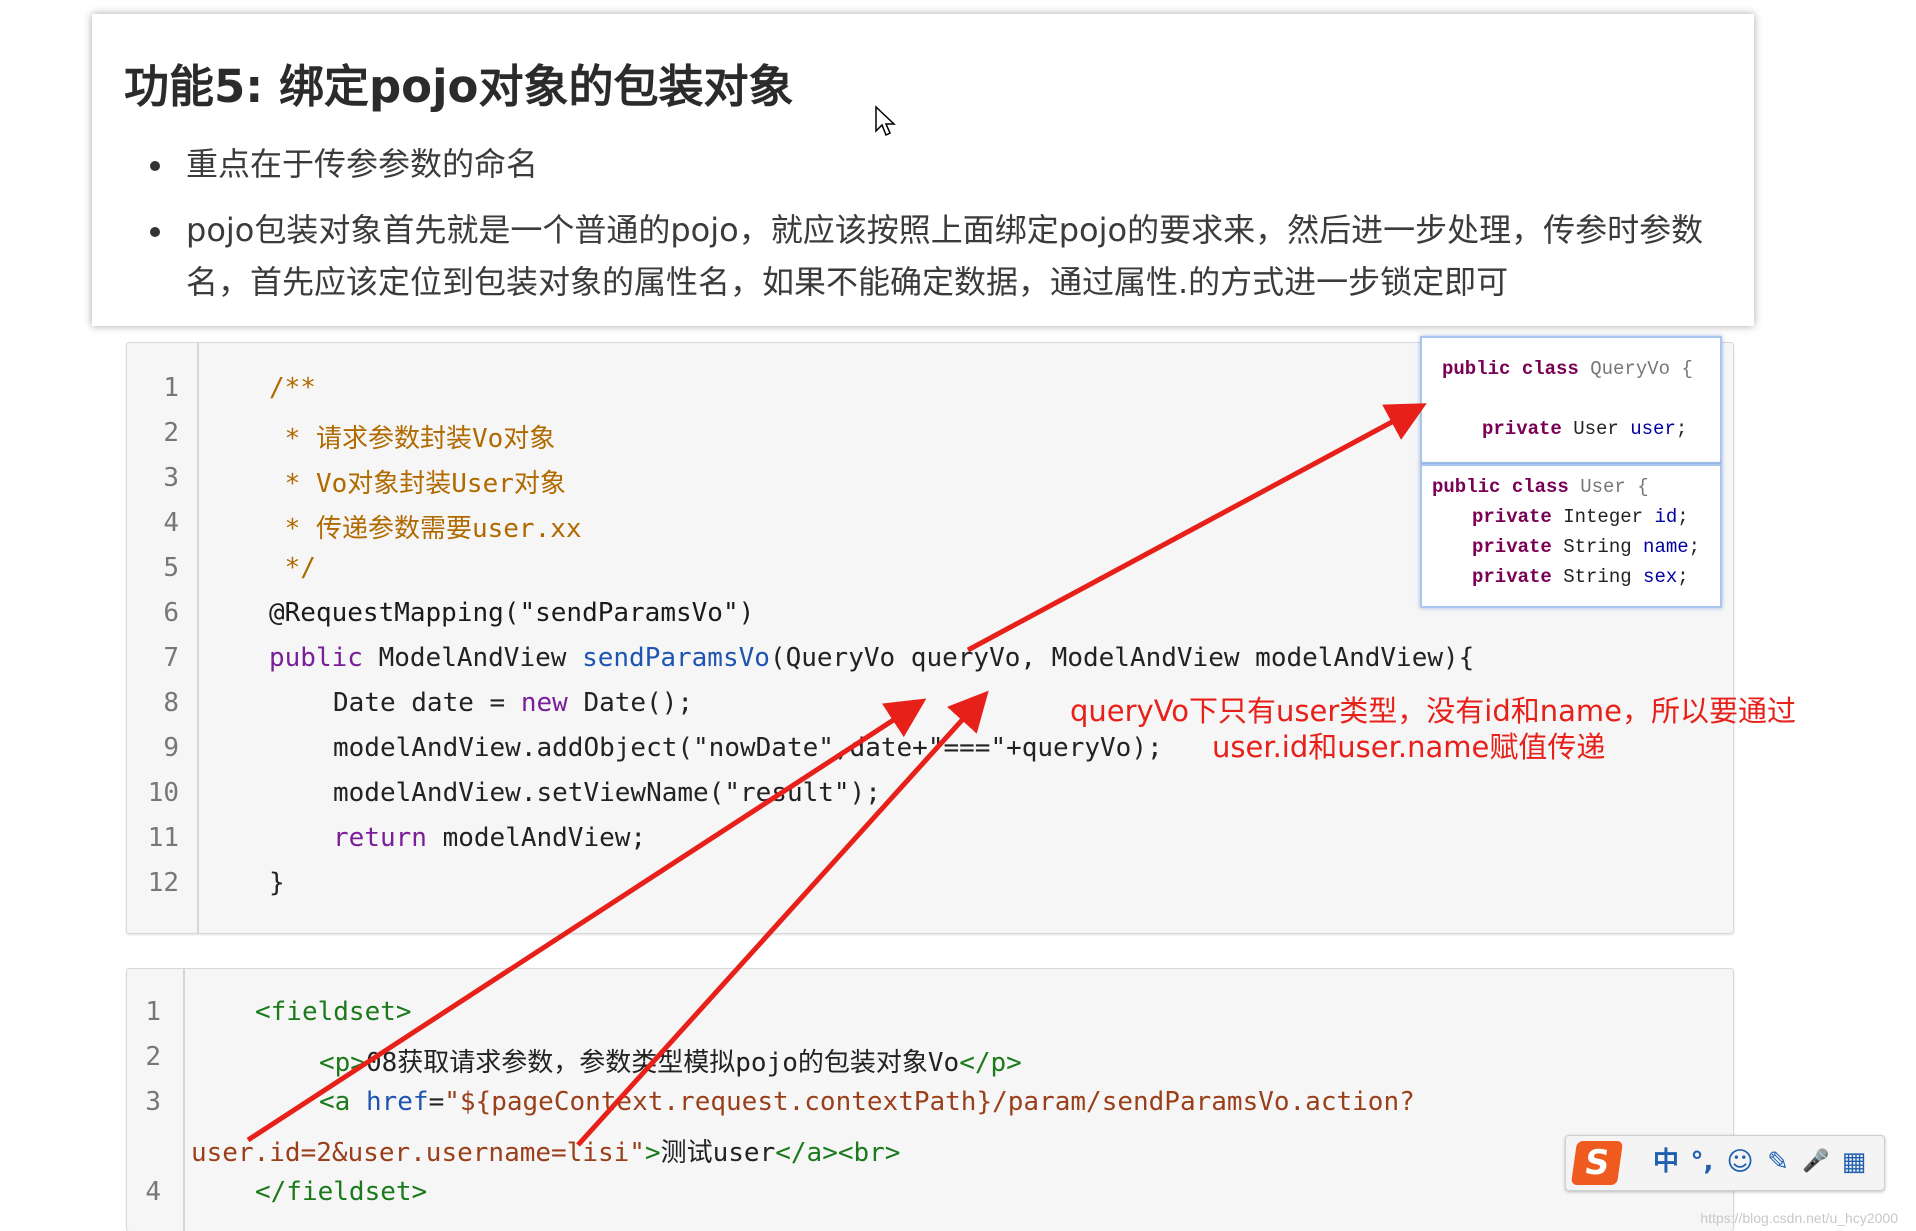 Image resolution: width=1916 pixels, height=1231 pixels. Describe the element at coordinates (1816, 1162) in the screenshot. I see `microphone-icon: 🎤` at that location.